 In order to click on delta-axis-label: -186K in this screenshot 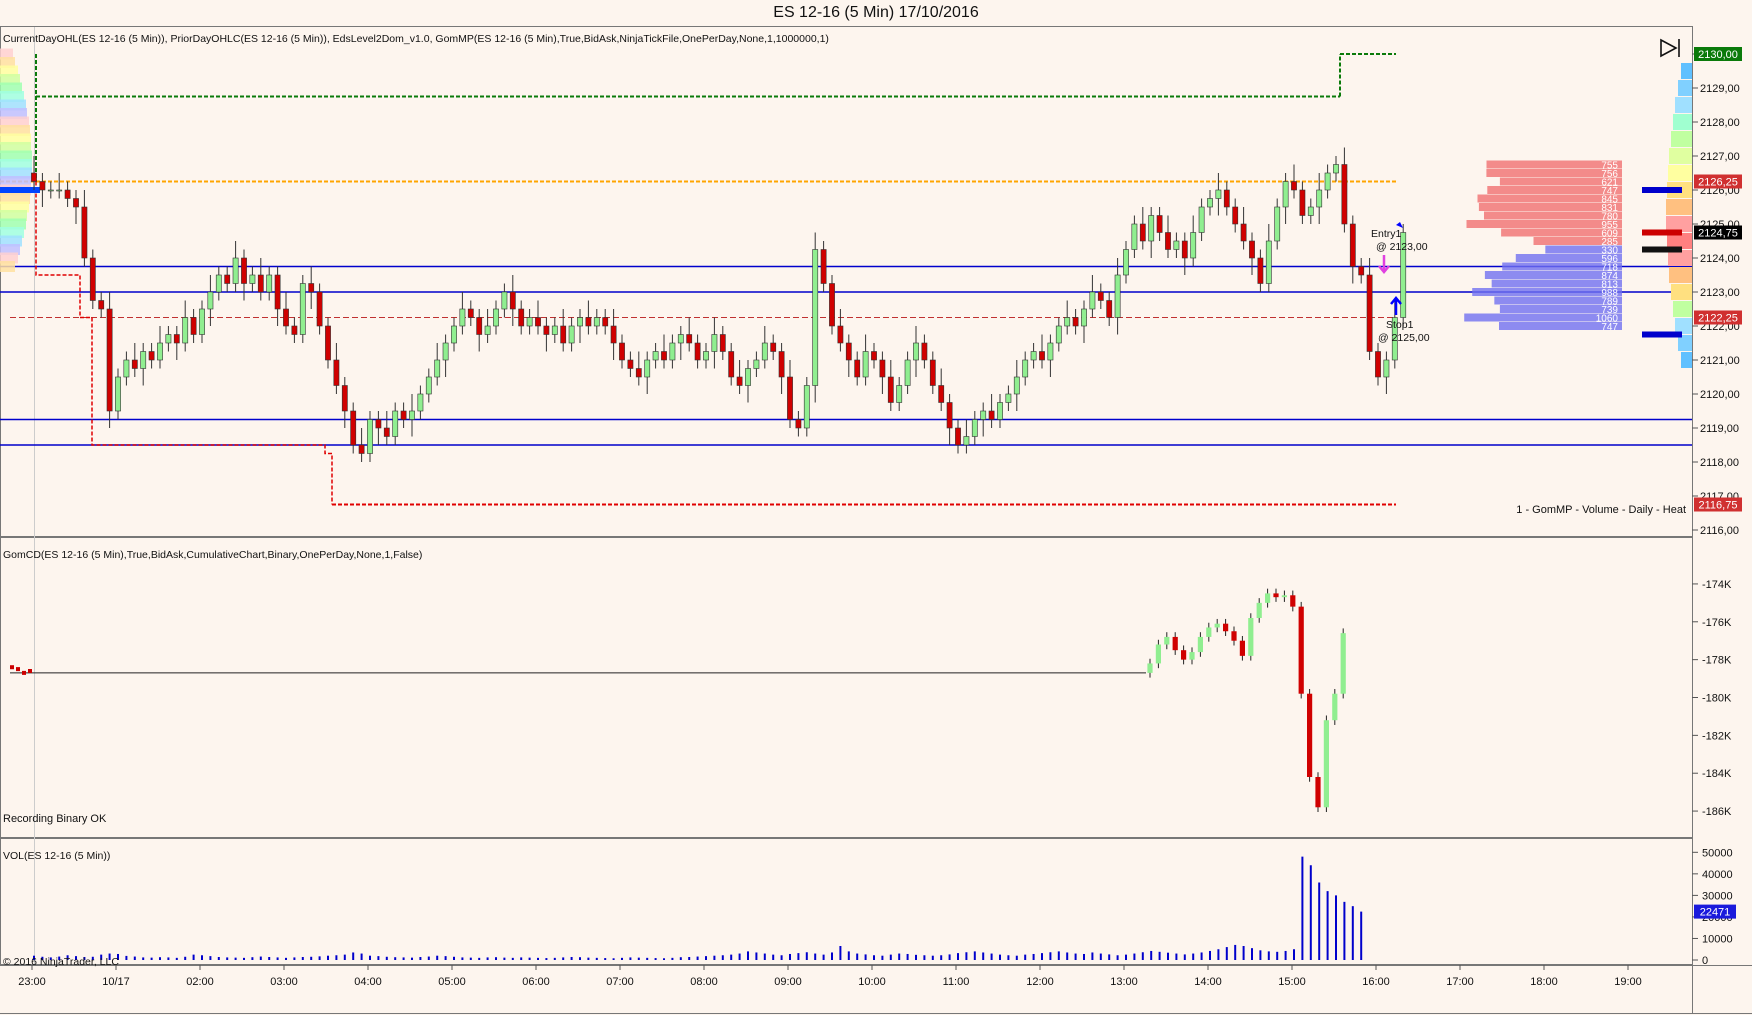, I will do `click(1717, 812)`.